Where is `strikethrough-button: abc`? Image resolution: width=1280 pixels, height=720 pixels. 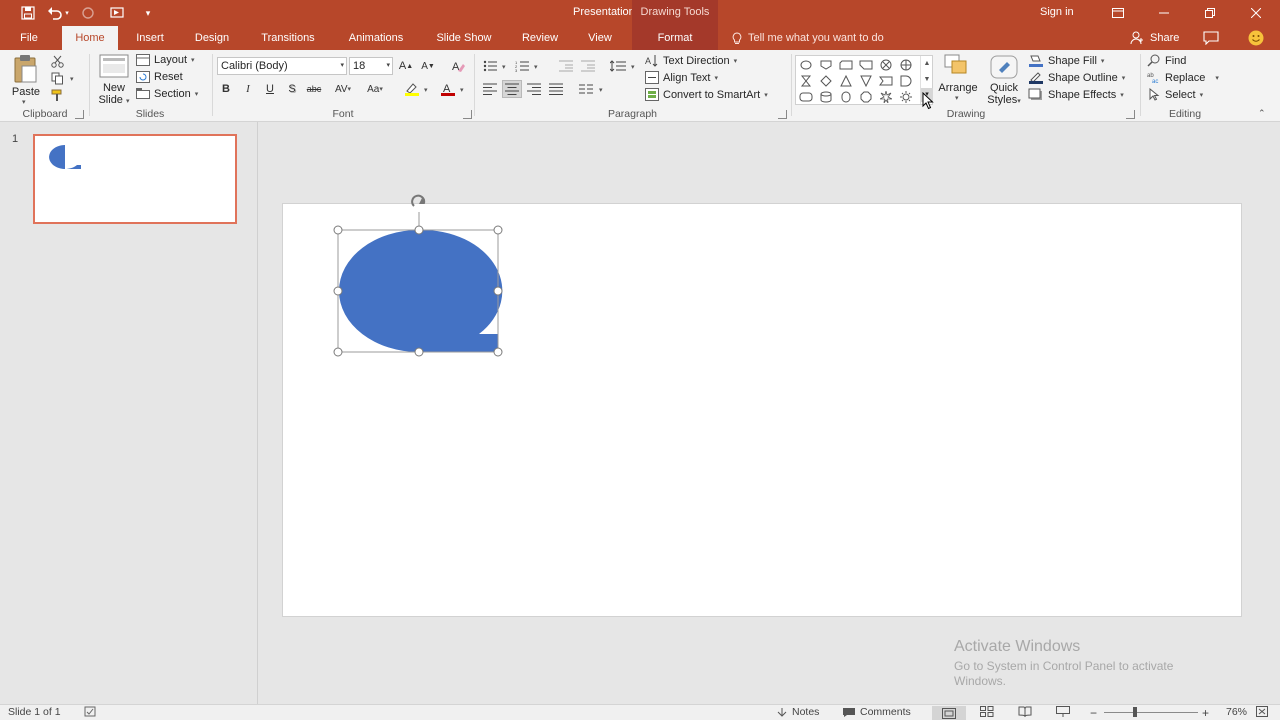 strikethrough-button: abc is located at coordinates (314, 89).